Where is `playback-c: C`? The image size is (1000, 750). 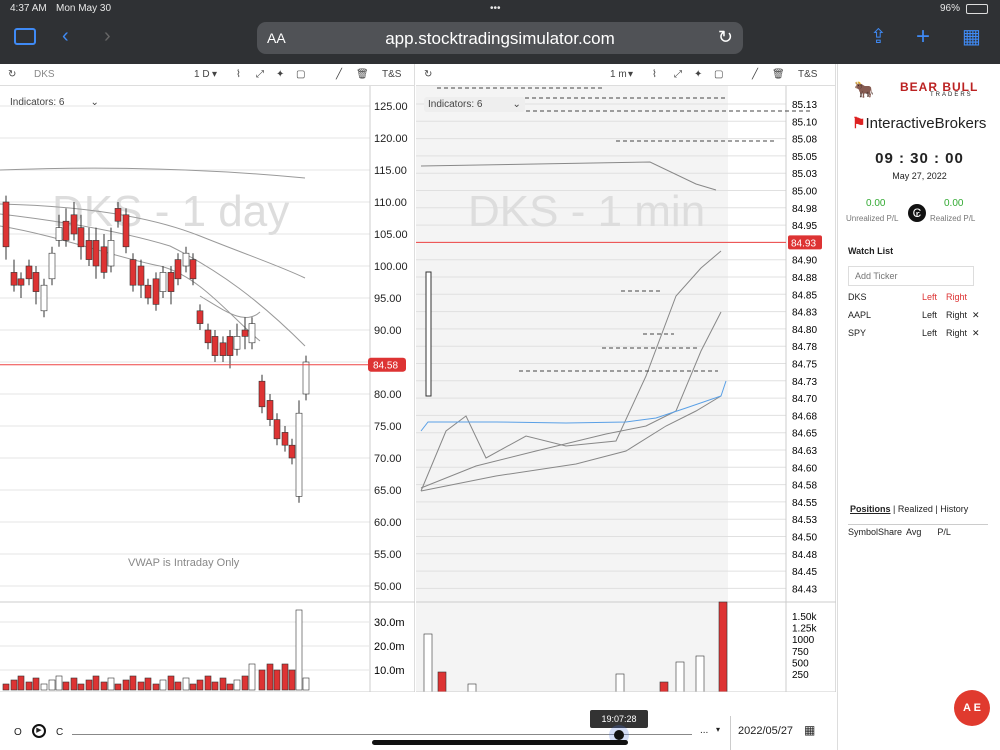 playback-c: C is located at coordinates (59, 732).